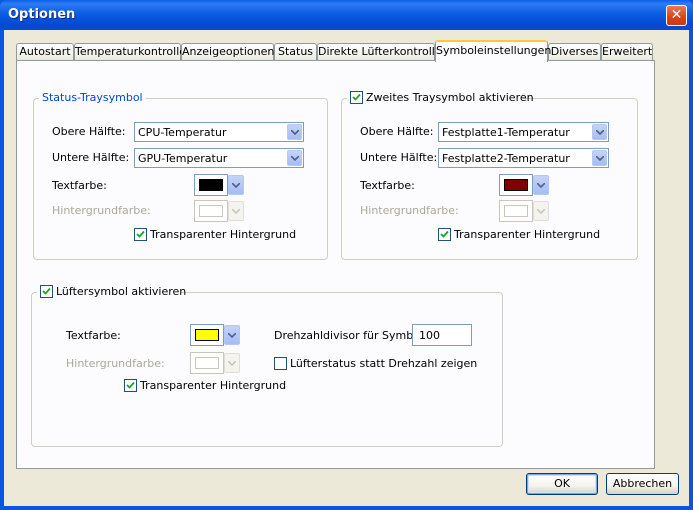 The height and width of the screenshot is (510, 693). I want to click on tab-erweitert: Erweitert, so click(627, 52).